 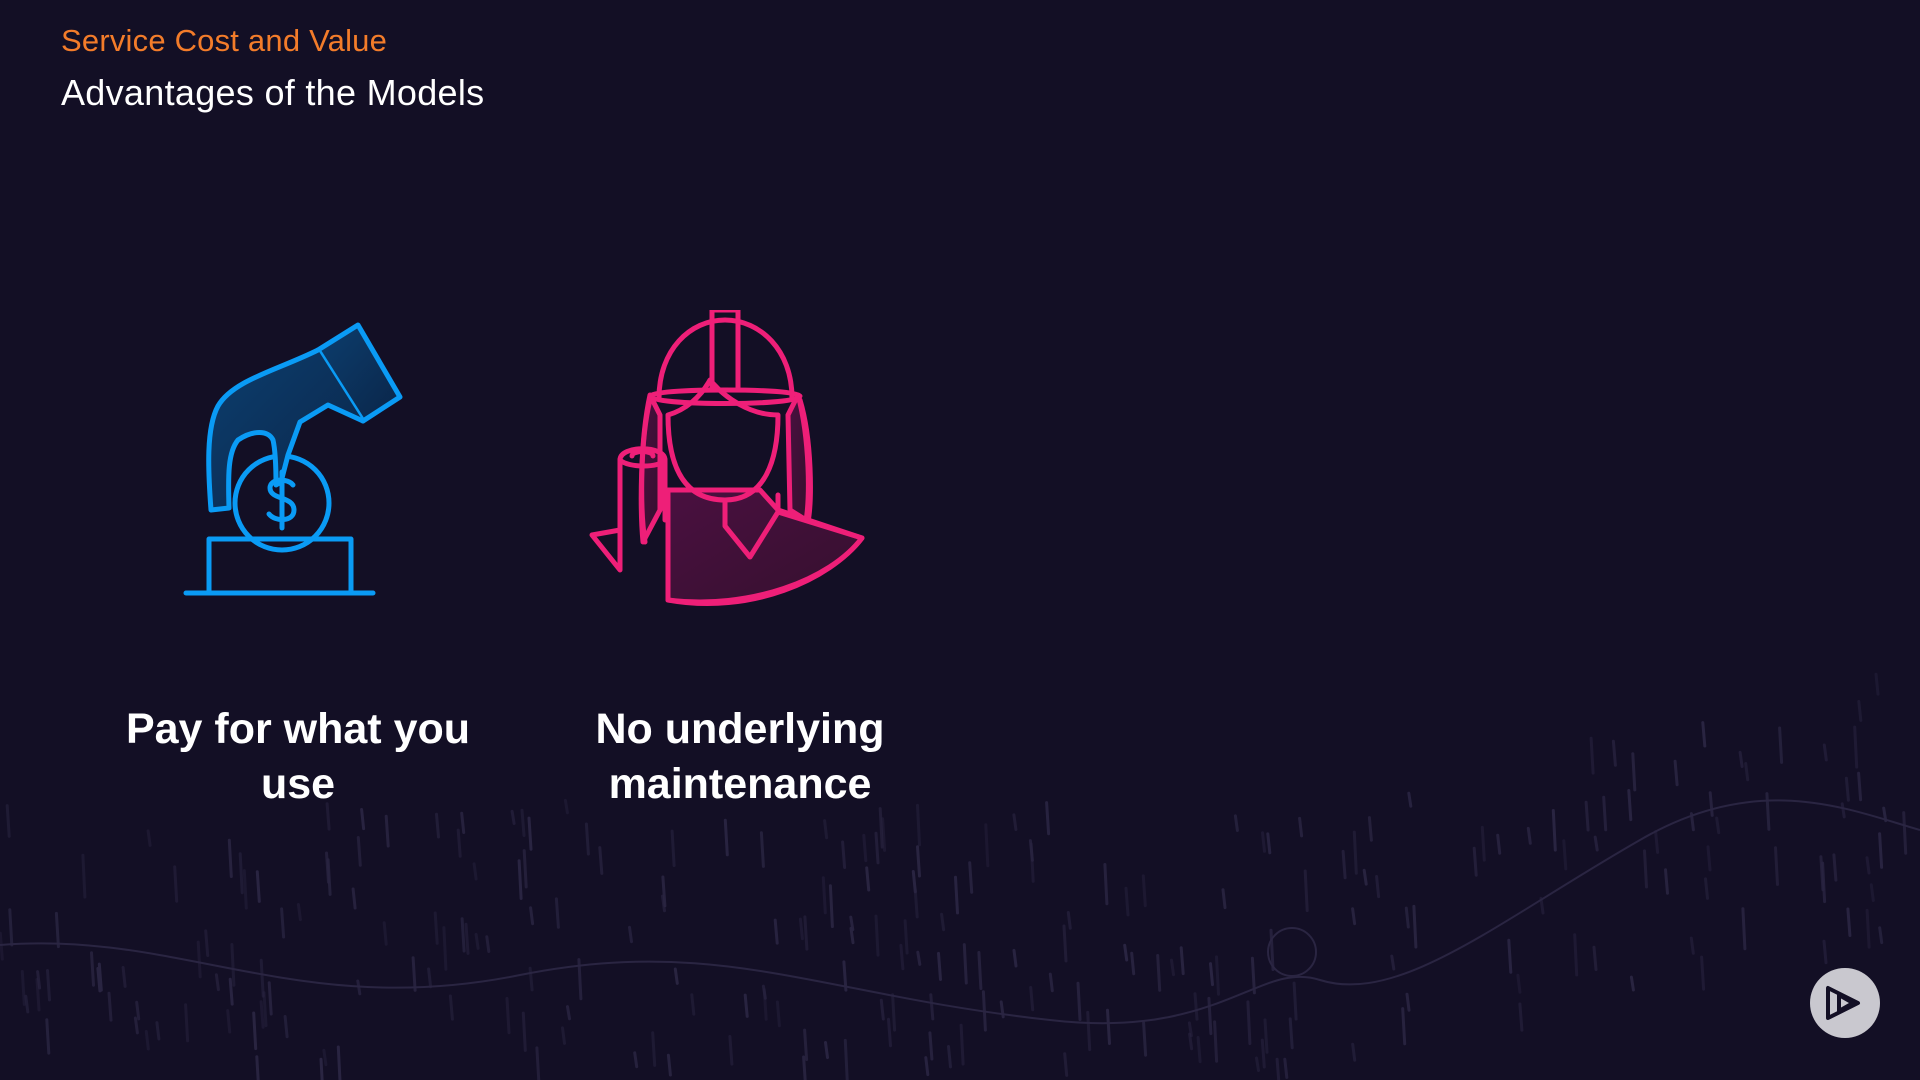 What do you see at coordinates (273, 92) in the screenshot?
I see `slide-title: Advantages of the Models` at bounding box center [273, 92].